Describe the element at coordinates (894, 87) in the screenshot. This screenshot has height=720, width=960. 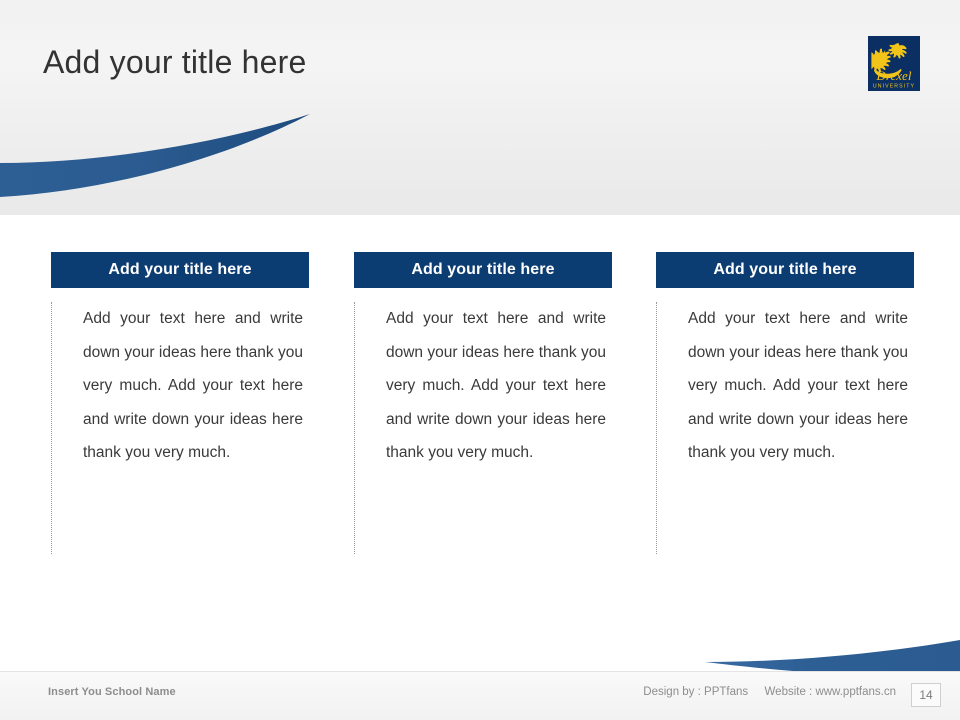
I see `svg-text: UNIVERSITY` at that location.